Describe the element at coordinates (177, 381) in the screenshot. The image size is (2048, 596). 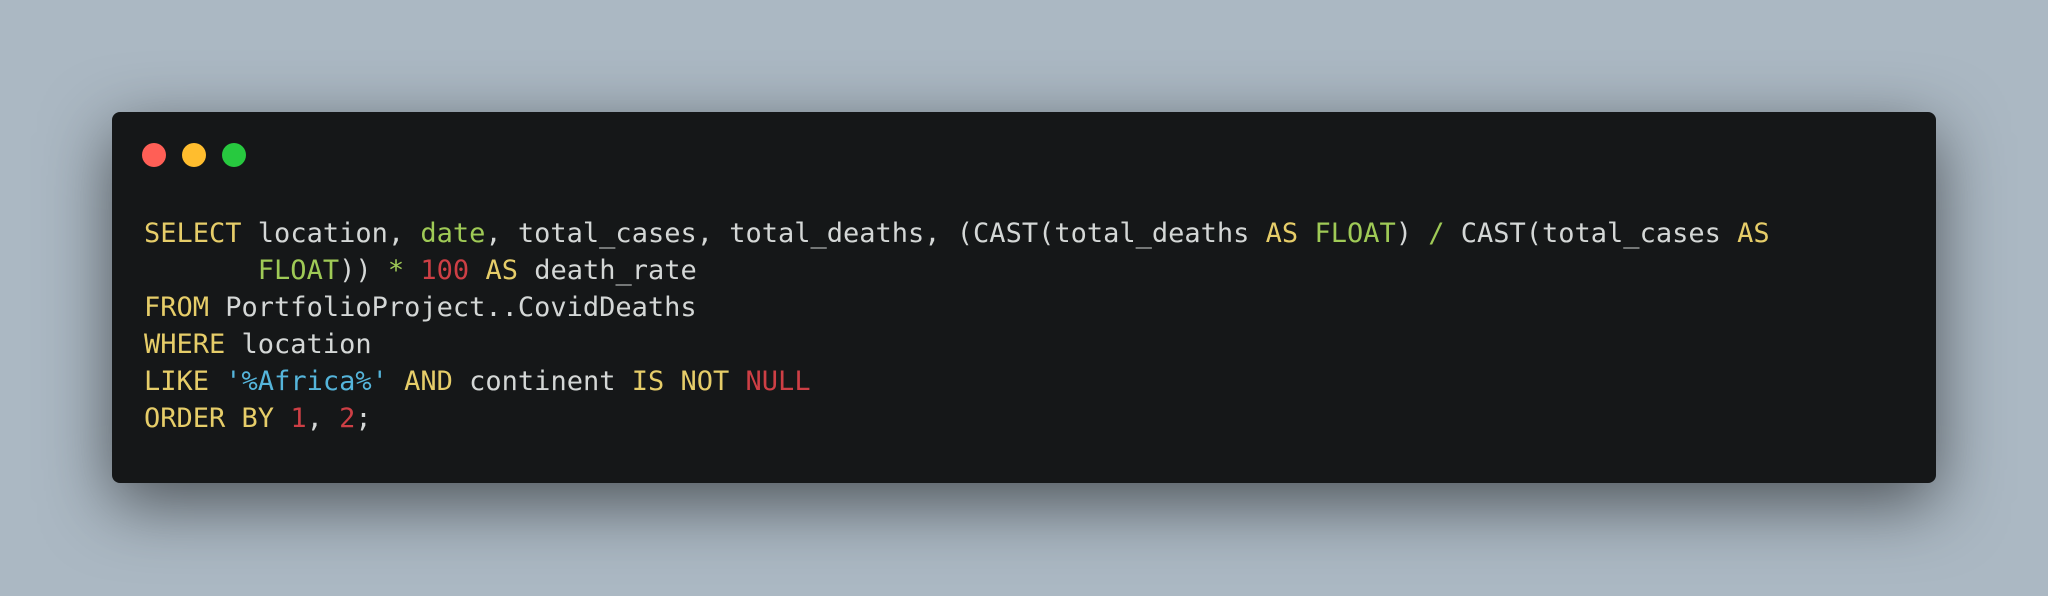
I see `code-token: LIKE` at that location.